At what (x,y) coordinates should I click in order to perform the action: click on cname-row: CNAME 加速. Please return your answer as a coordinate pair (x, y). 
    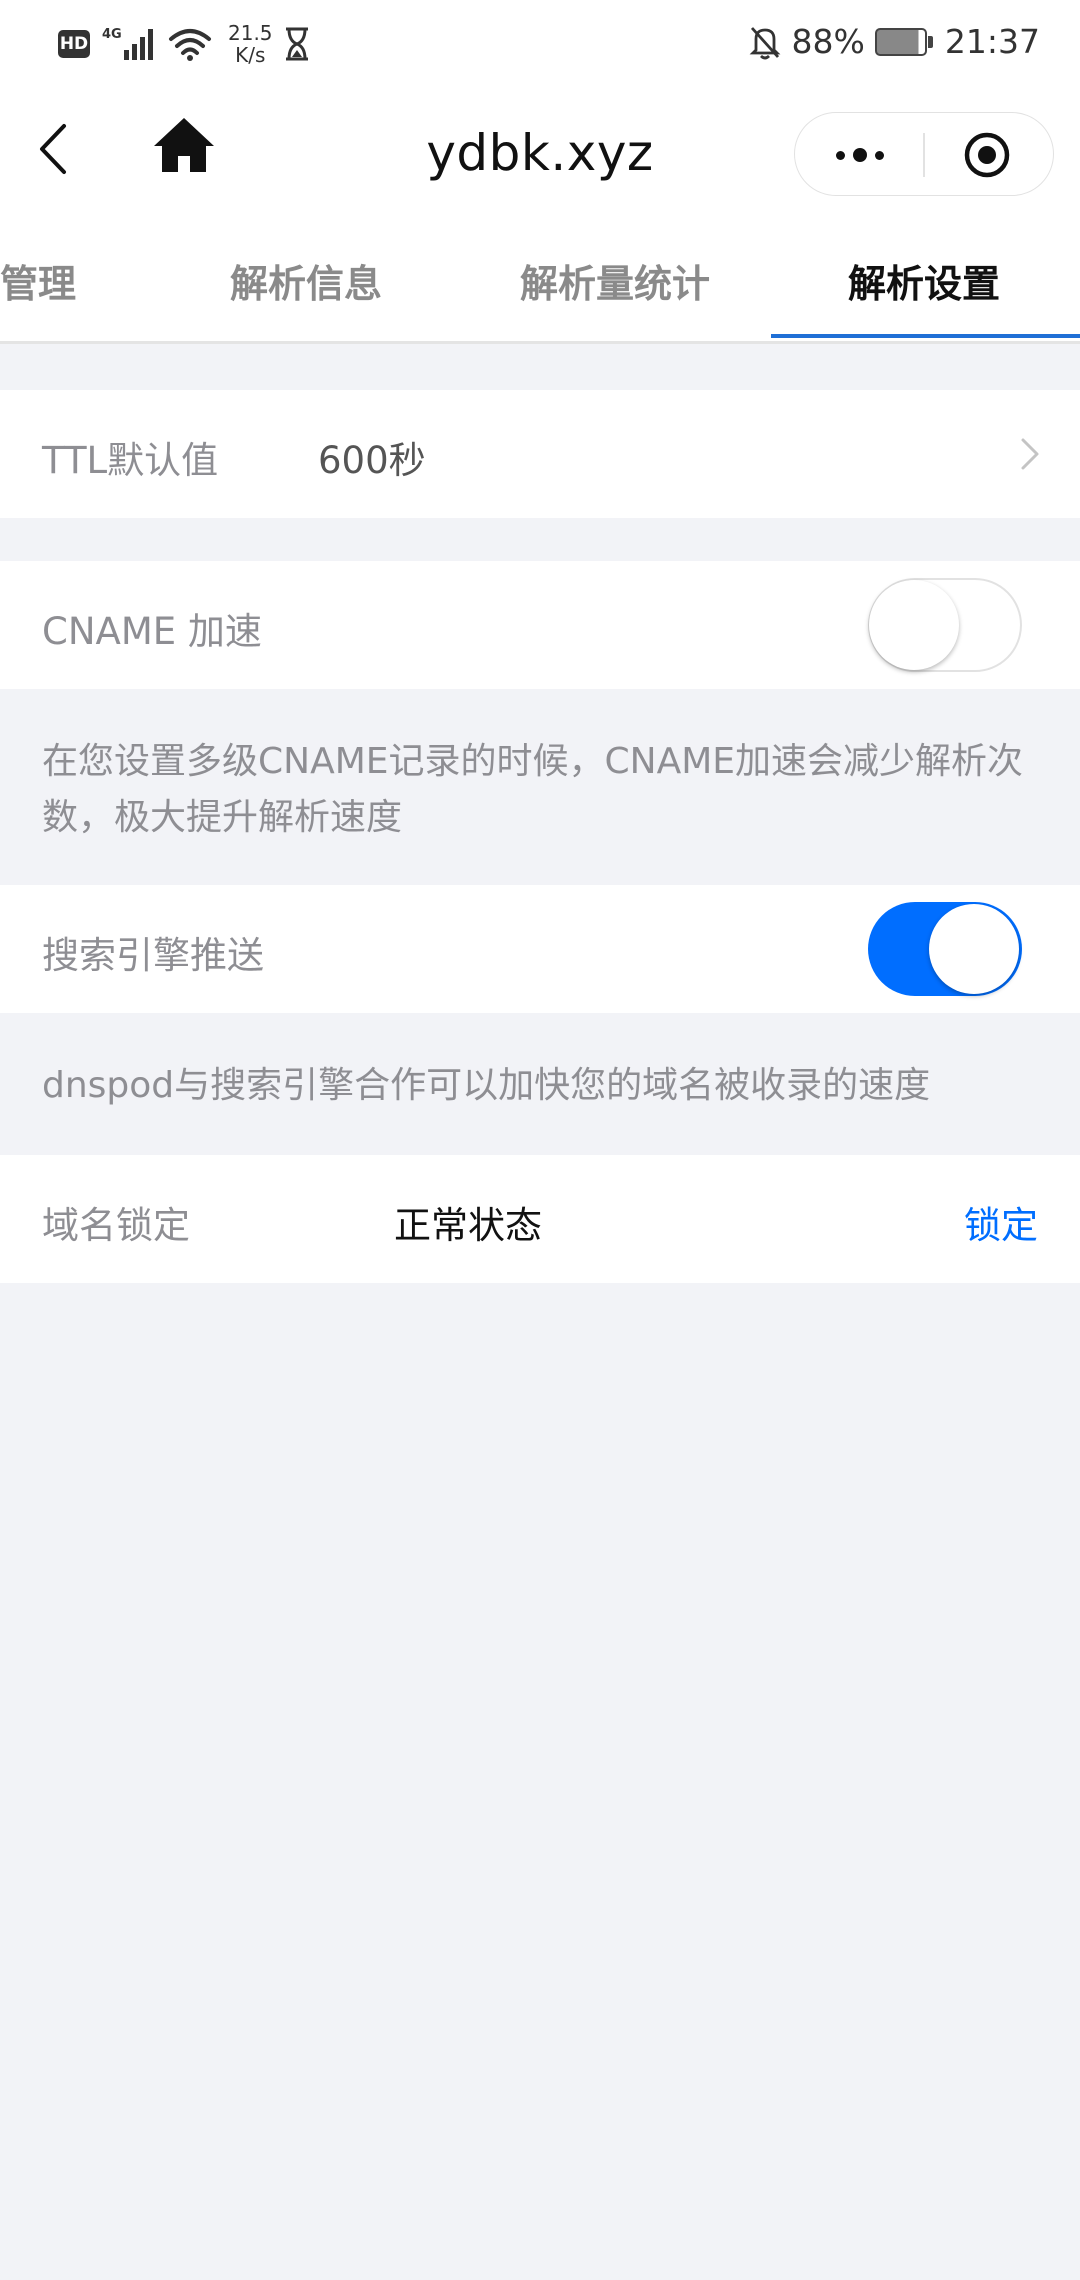
    Looking at the image, I should click on (540, 625).